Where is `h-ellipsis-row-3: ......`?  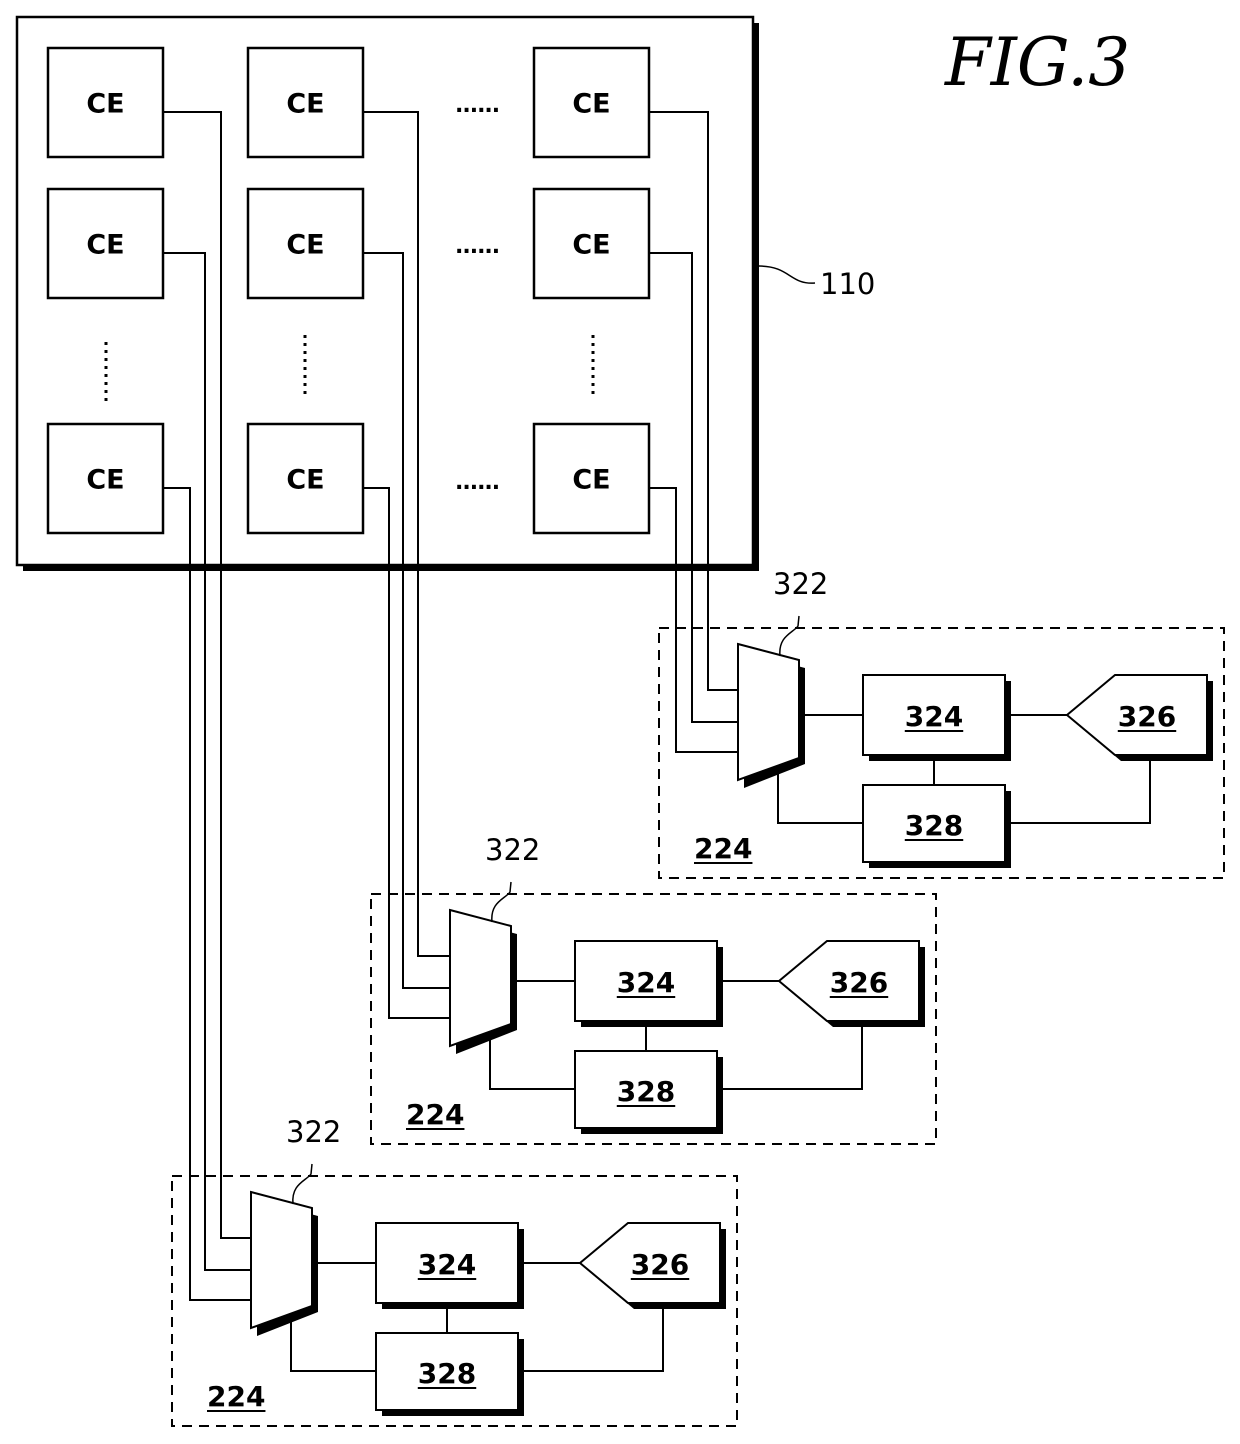
h-ellipsis-row-3: ...... is located at coordinates (477, 482).